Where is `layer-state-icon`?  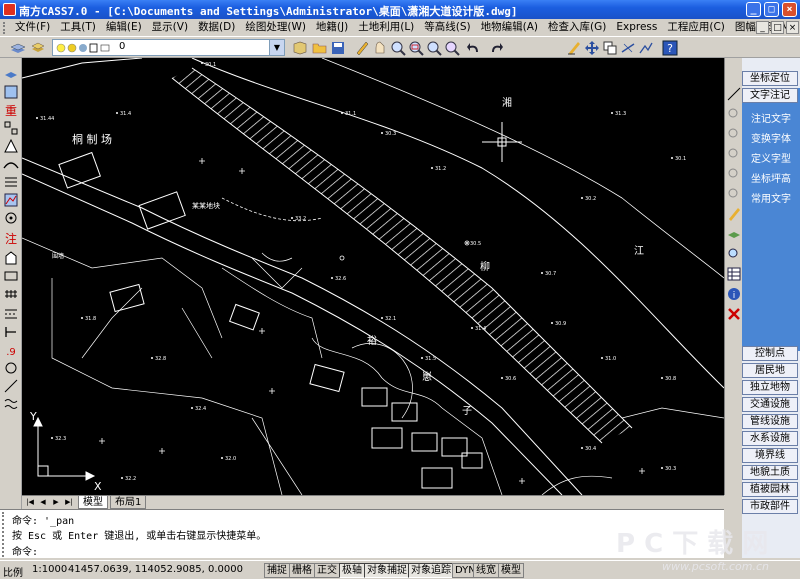 layer-state-icon is located at coordinates (38, 48).